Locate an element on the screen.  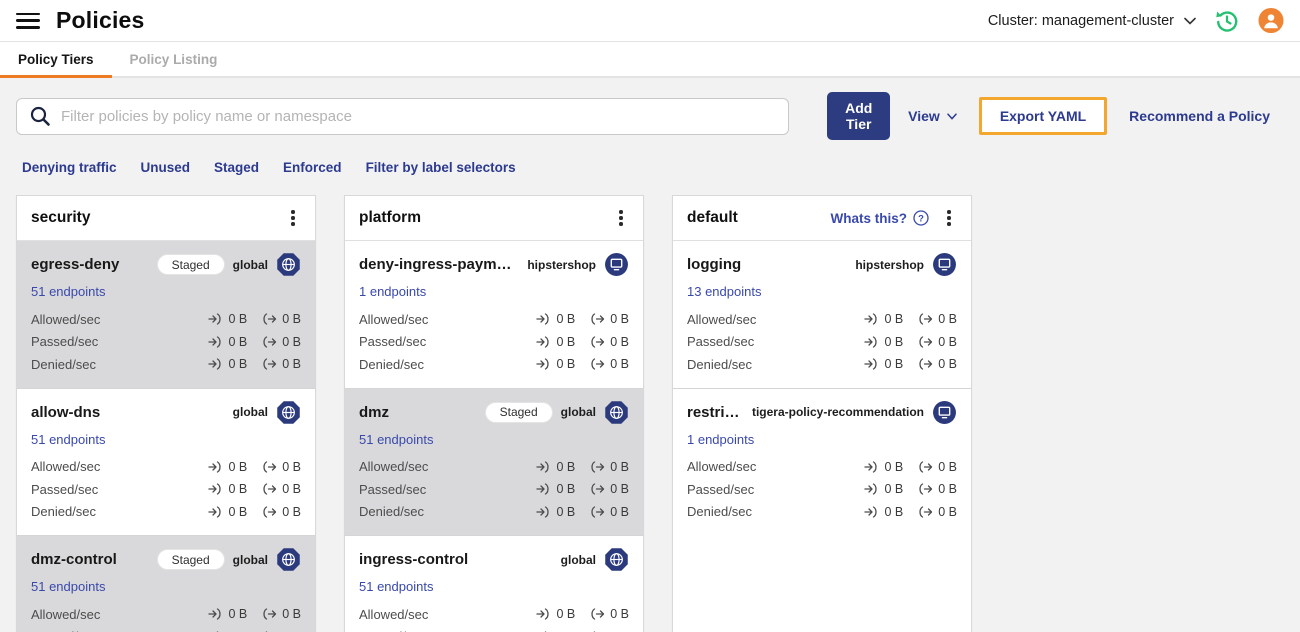
export-yaml-button: Export YAML is located at coordinates (1043, 116).